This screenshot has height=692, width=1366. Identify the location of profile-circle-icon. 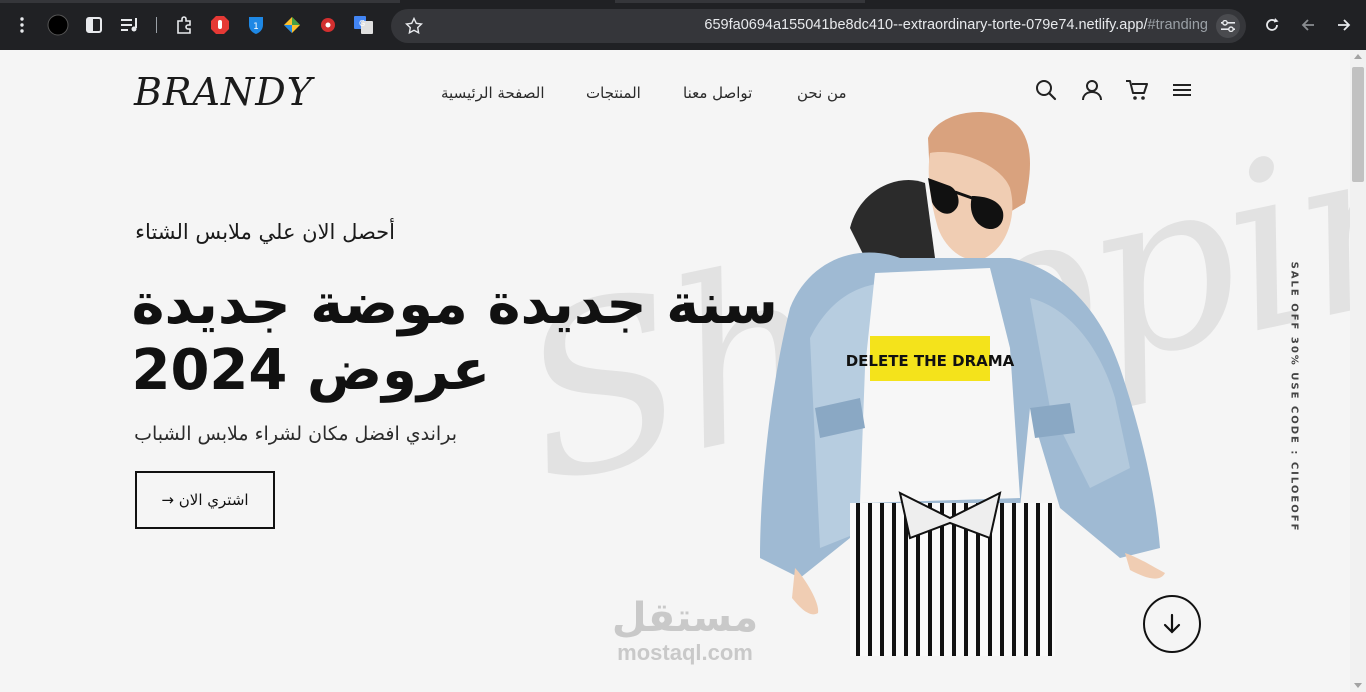
(58, 25).